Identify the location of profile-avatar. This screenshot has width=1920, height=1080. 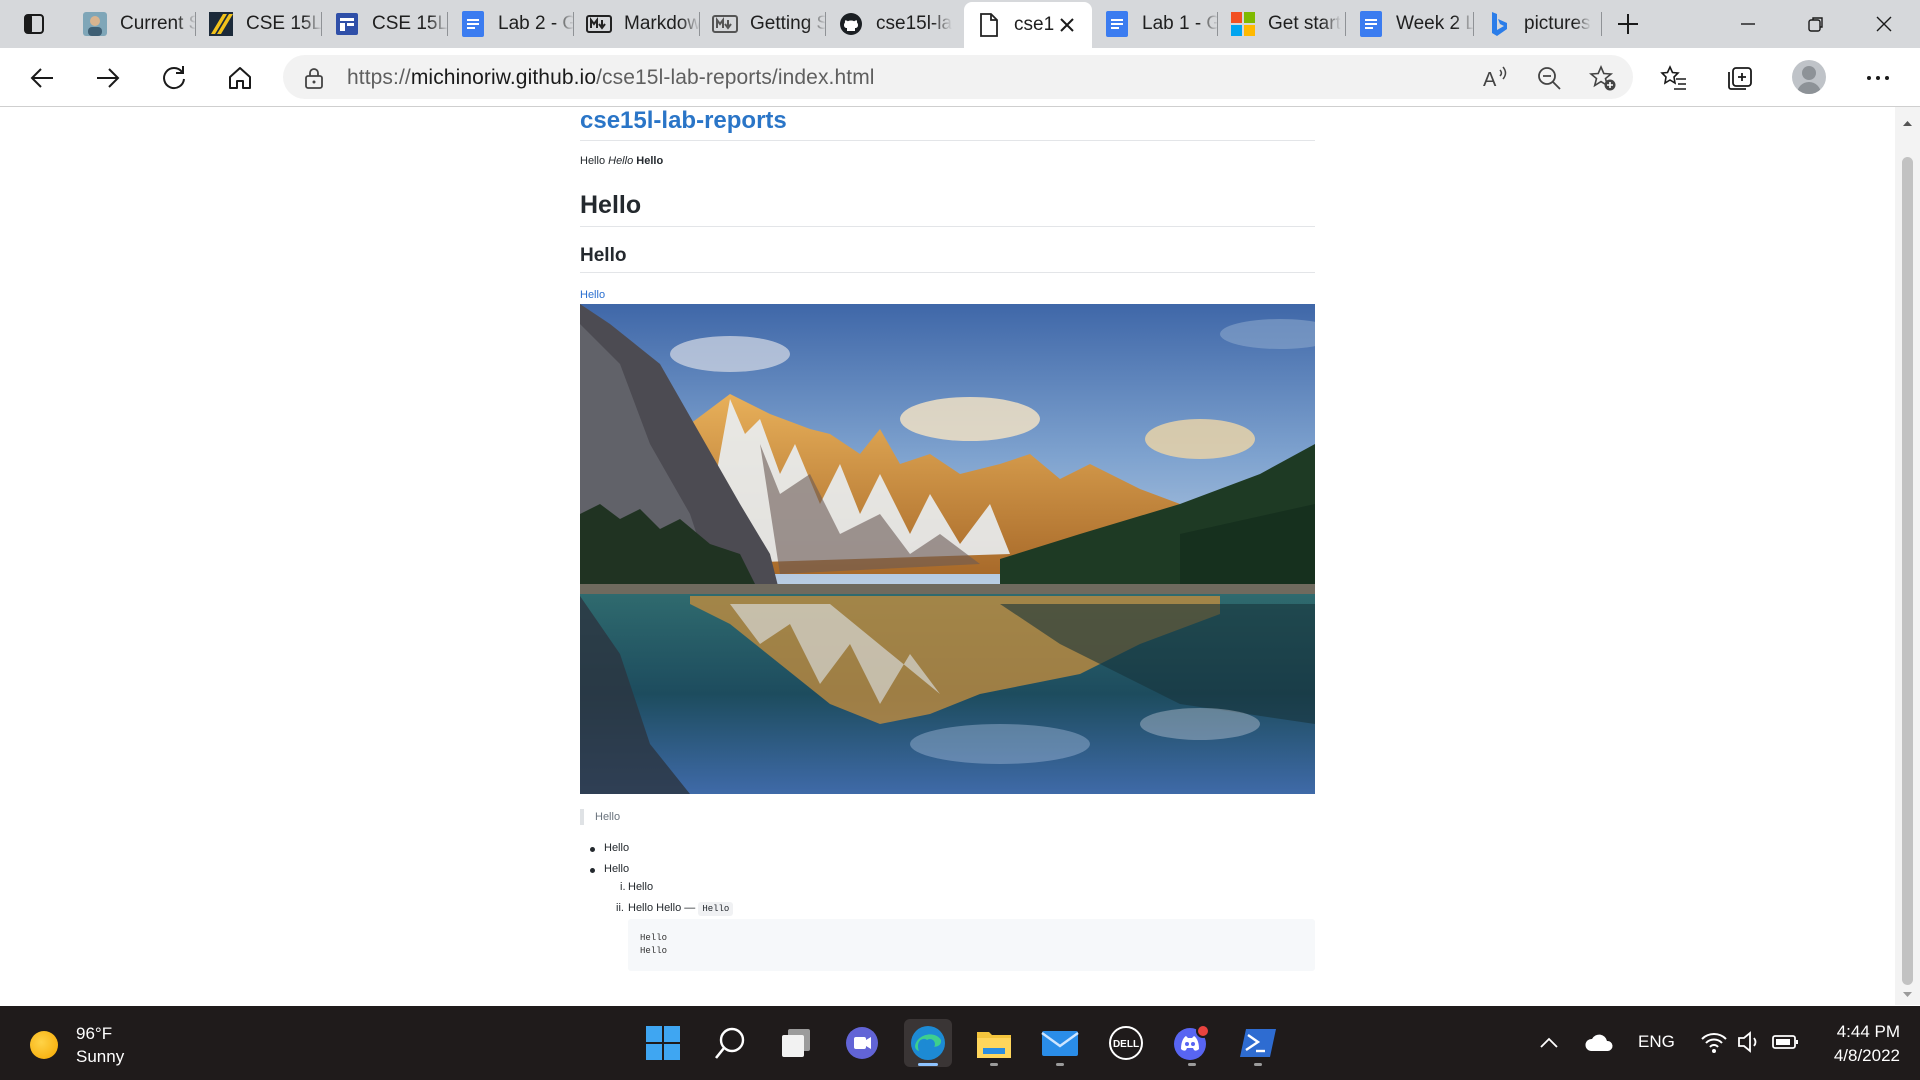
(1809, 77).